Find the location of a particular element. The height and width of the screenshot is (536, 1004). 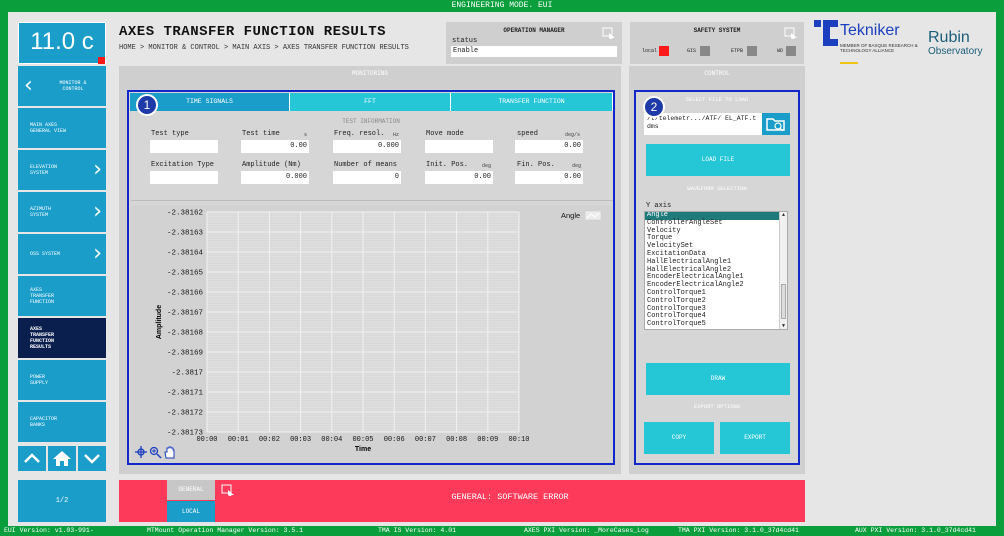

tekniker-underline is located at coordinates (849, 63).